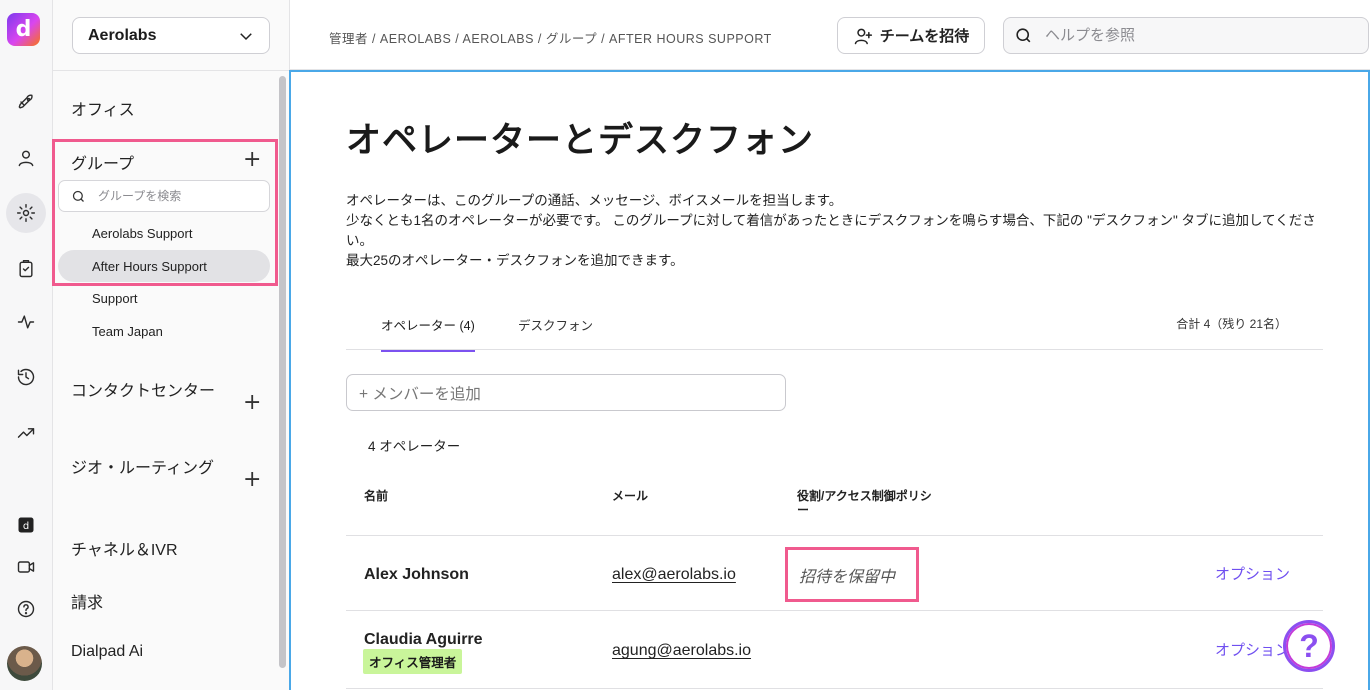 This screenshot has height=690, width=1370. What do you see at coordinates (924, 36) in the screenshot?
I see `invite-team-label: チームを招待` at bounding box center [924, 36].